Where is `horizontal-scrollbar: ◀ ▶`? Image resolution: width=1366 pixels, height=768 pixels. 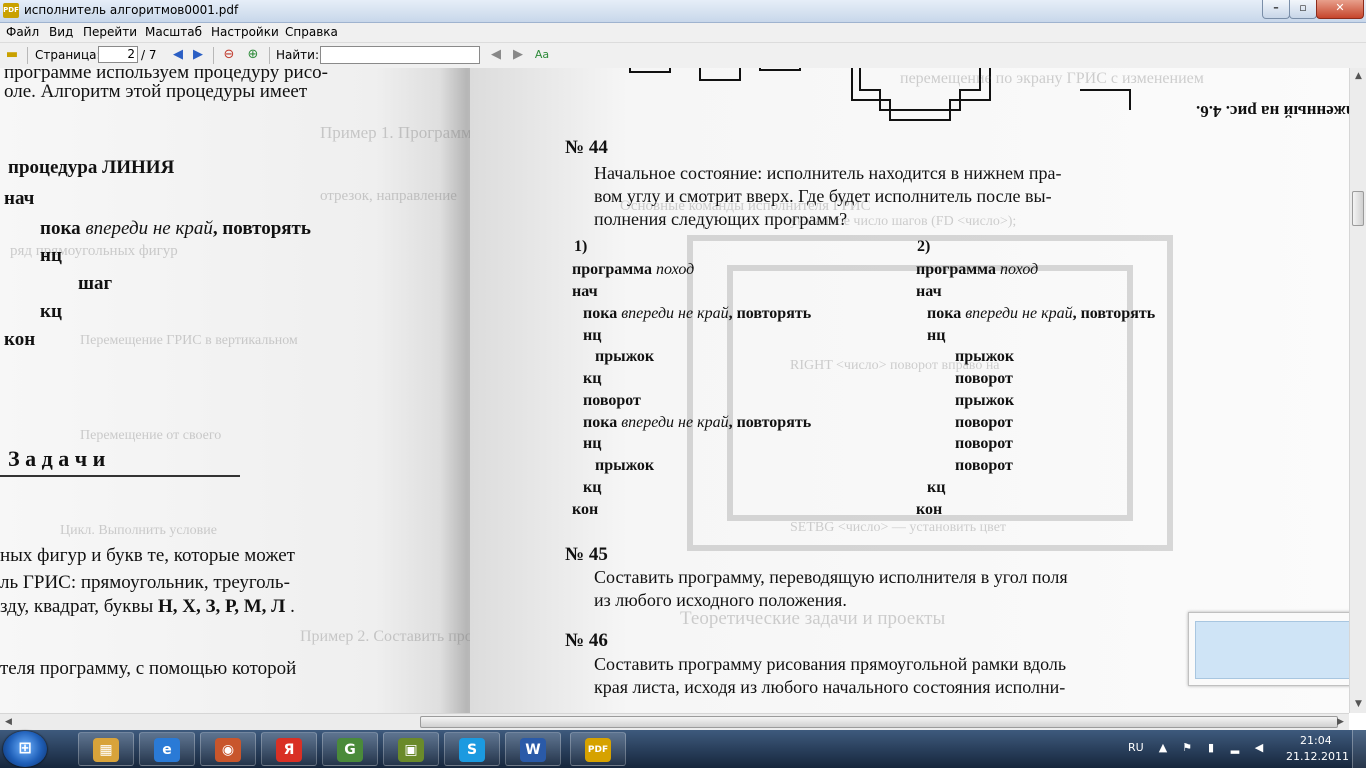 horizontal-scrollbar: ◀ ▶ is located at coordinates (674, 721).